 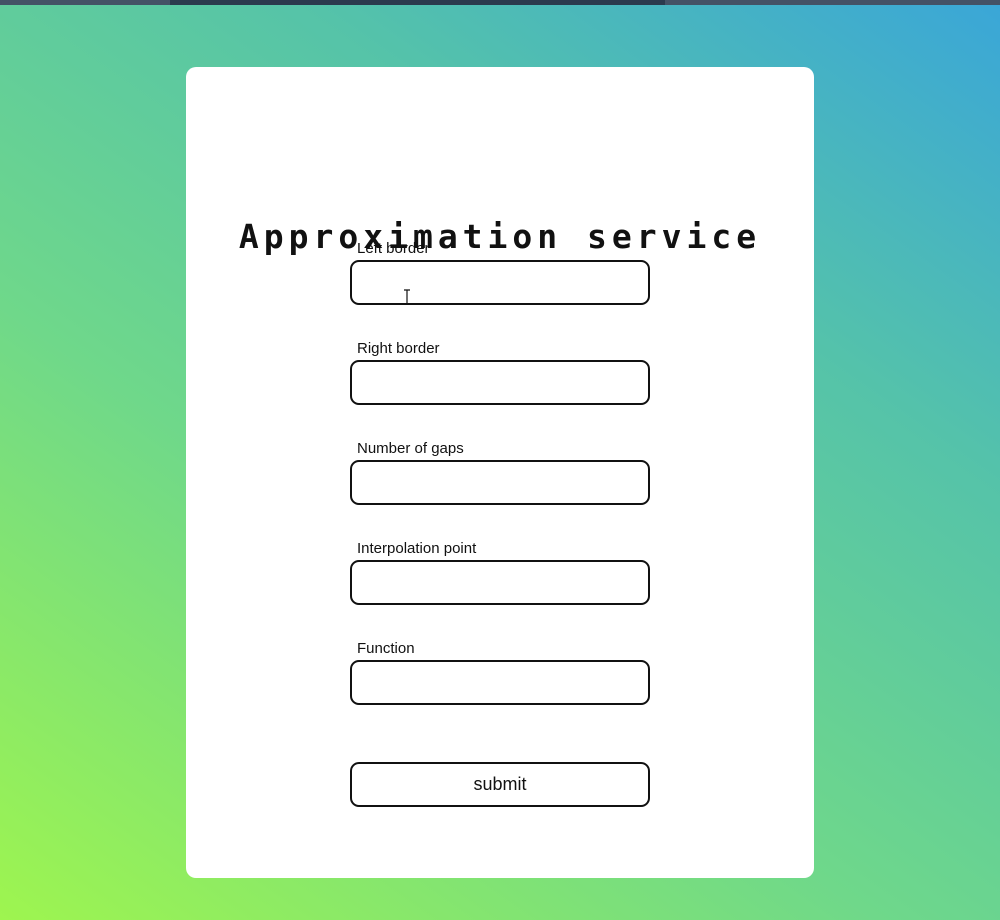 What do you see at coordinates (417, 548) in the screenshot?
I see `interpolation-point-label: Interpolation point` at bounding box center [417, 548].